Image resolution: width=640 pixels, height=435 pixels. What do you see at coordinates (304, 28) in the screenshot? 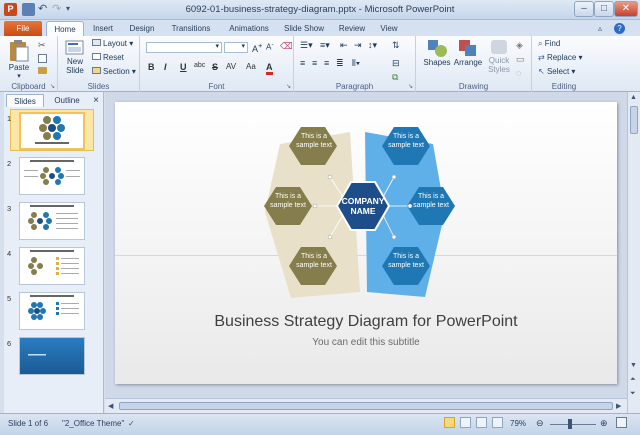
I see `tab-slide-show: Slide Show` at bounding box center [304, 28].